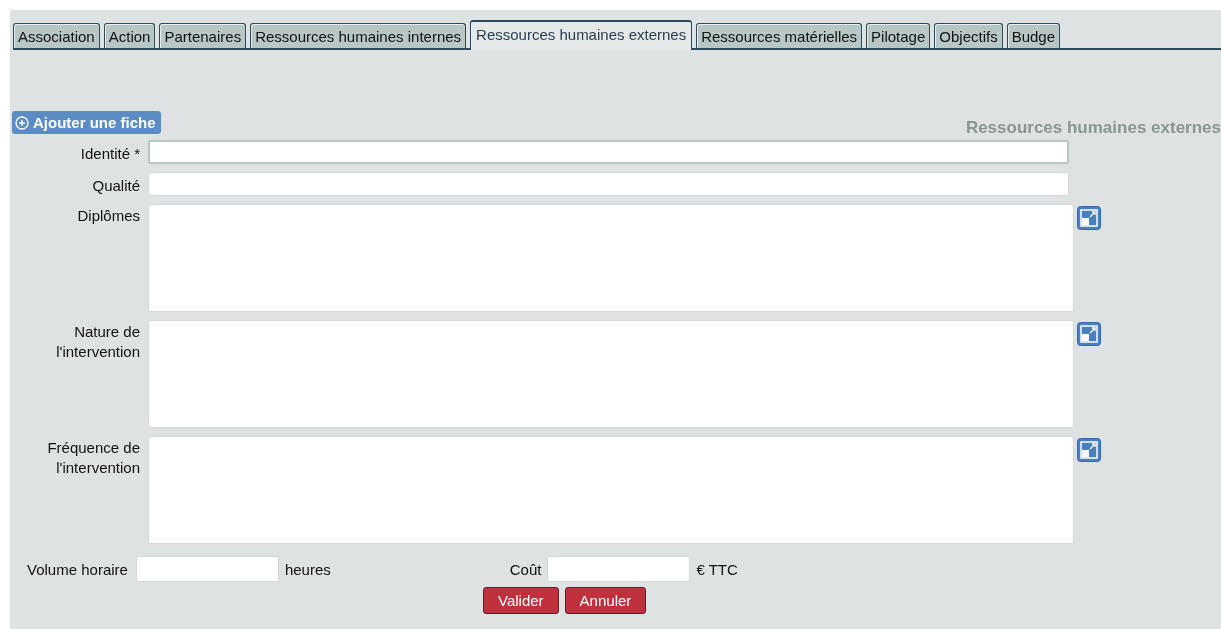 This screenshot has width=1221, height=629. I want to click on tab: Pilotage, so click(898, 36).